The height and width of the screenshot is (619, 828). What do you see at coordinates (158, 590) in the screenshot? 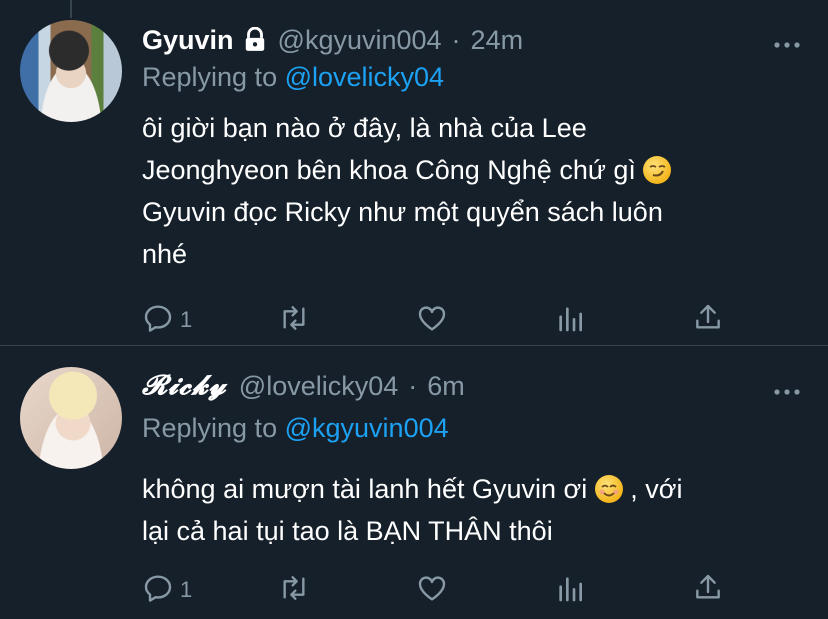
I see `reply-icon` at bounding box center [158, 590].